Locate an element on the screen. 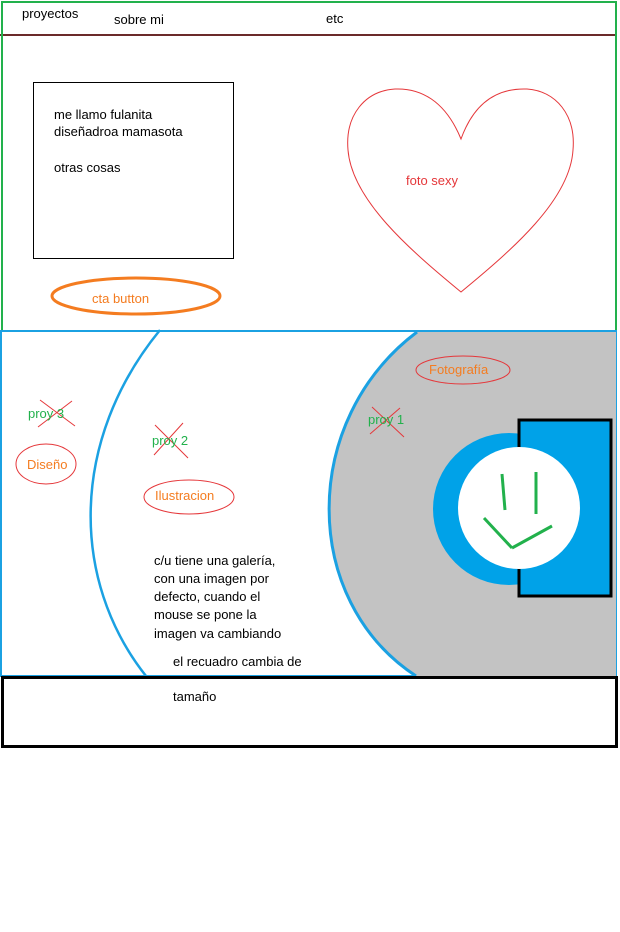 This screenshot has width=620, height=932. category-fotografia: Fotografía is located at coordinates (458, 370).